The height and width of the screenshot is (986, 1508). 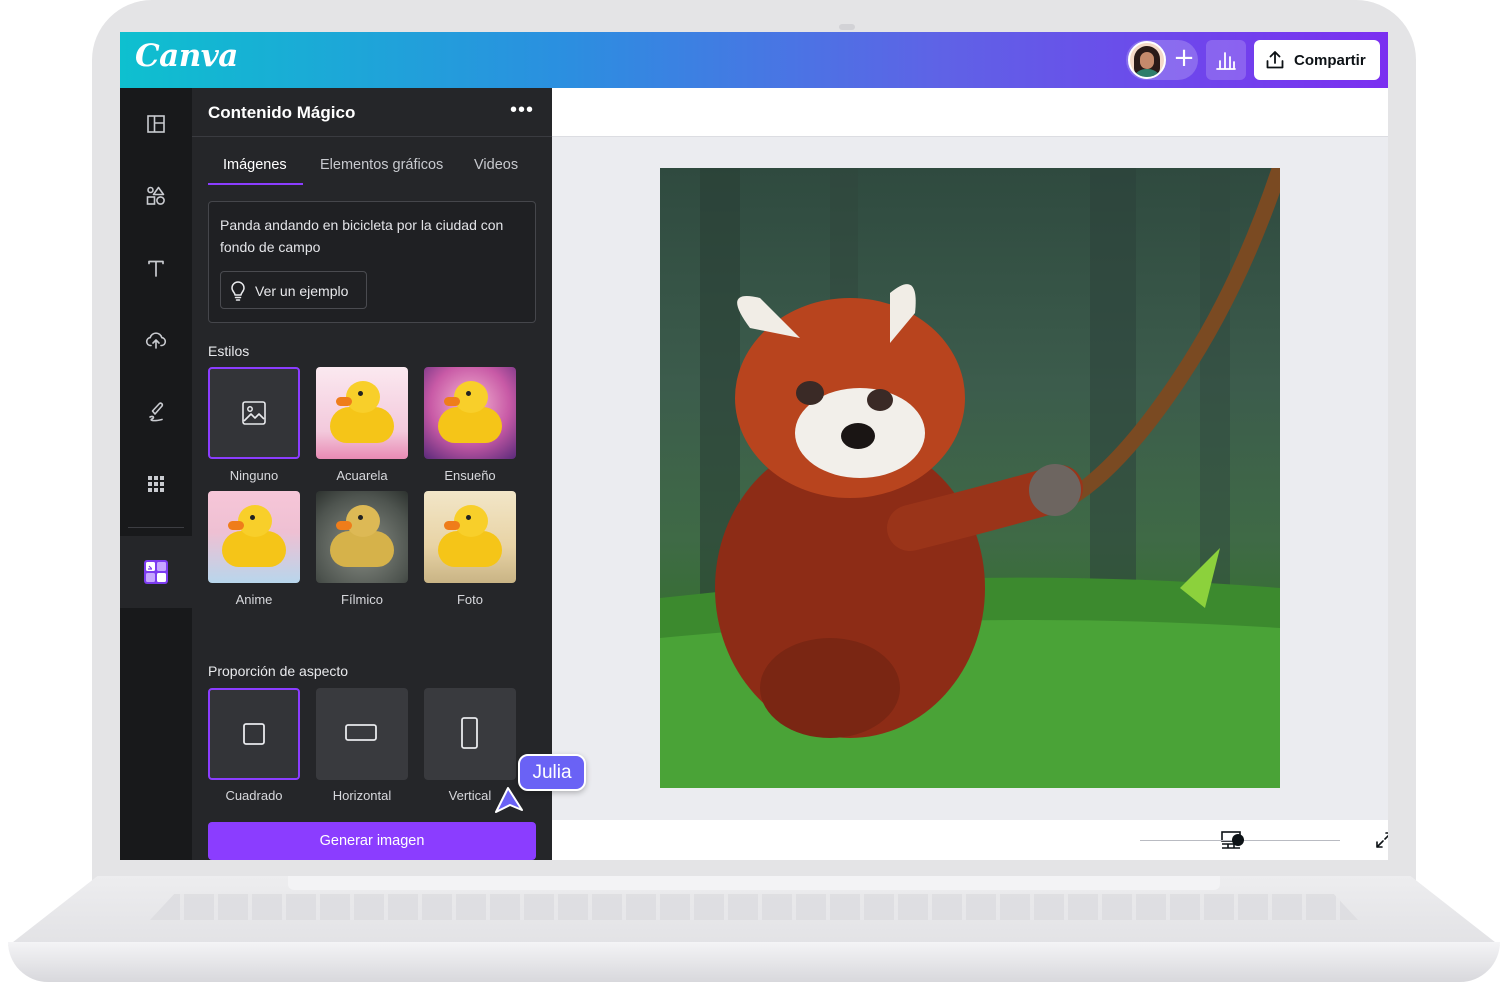 What do you see at coordinates (1238, 840) in the screenshot?
I see `zoom-slider-handle` at bounding box center [1238, 840].